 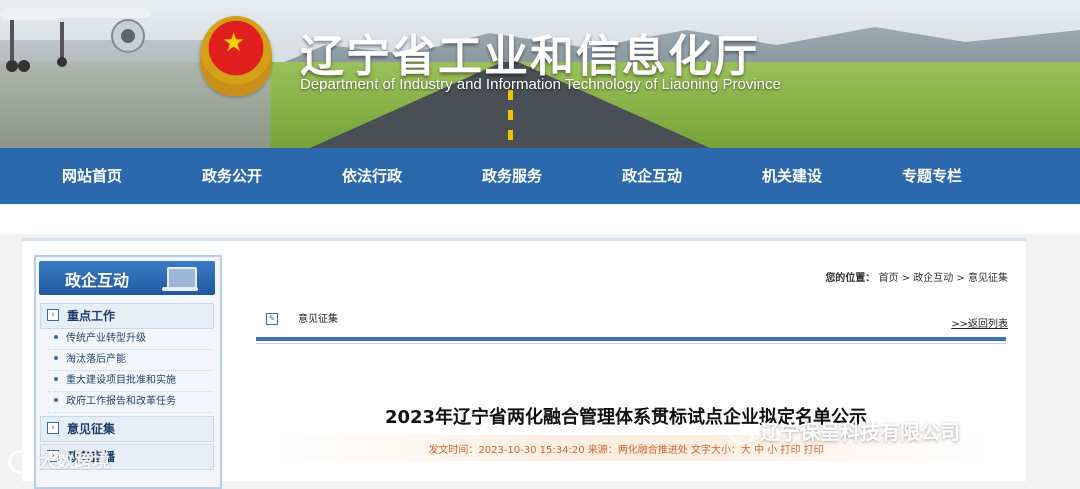 I want to click on breadcrumb: 您的位置： 首页 > 政企互动 > 意见征集, so click(x=916, y=276).